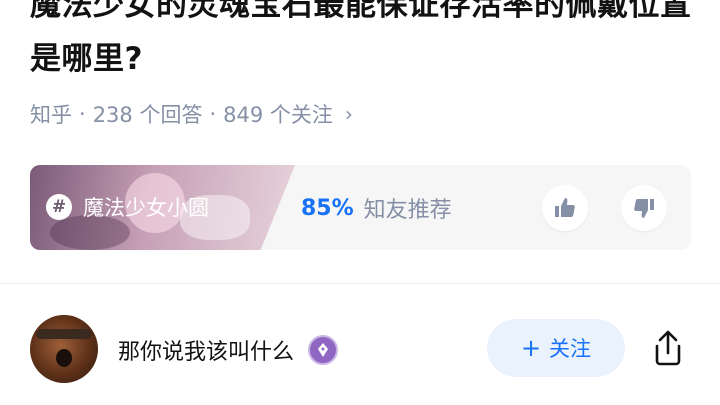 The height and width of the screenshot is (405, 720). Describe the element at coordinates (407, 210) in the screenshot. I see `recommend-label: 知友推荐` at that location.